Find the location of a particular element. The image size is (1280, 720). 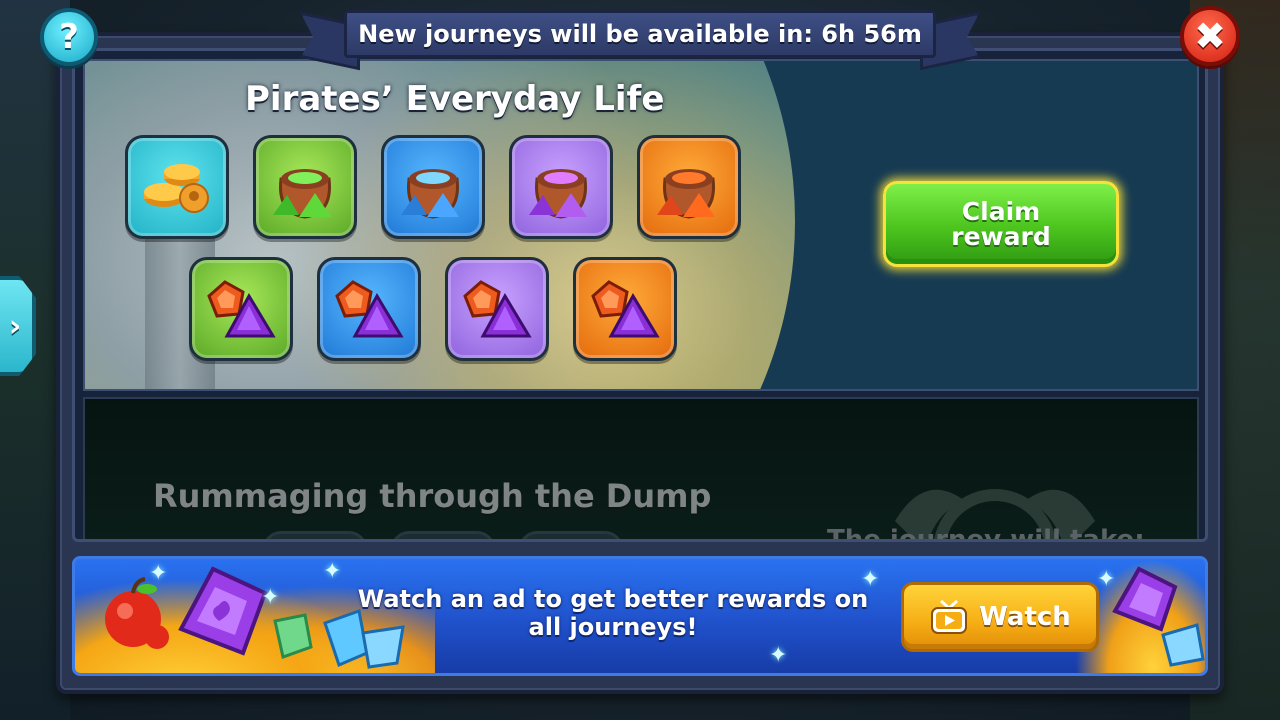

reward-blue-gems is located at coordinates (369, 309).